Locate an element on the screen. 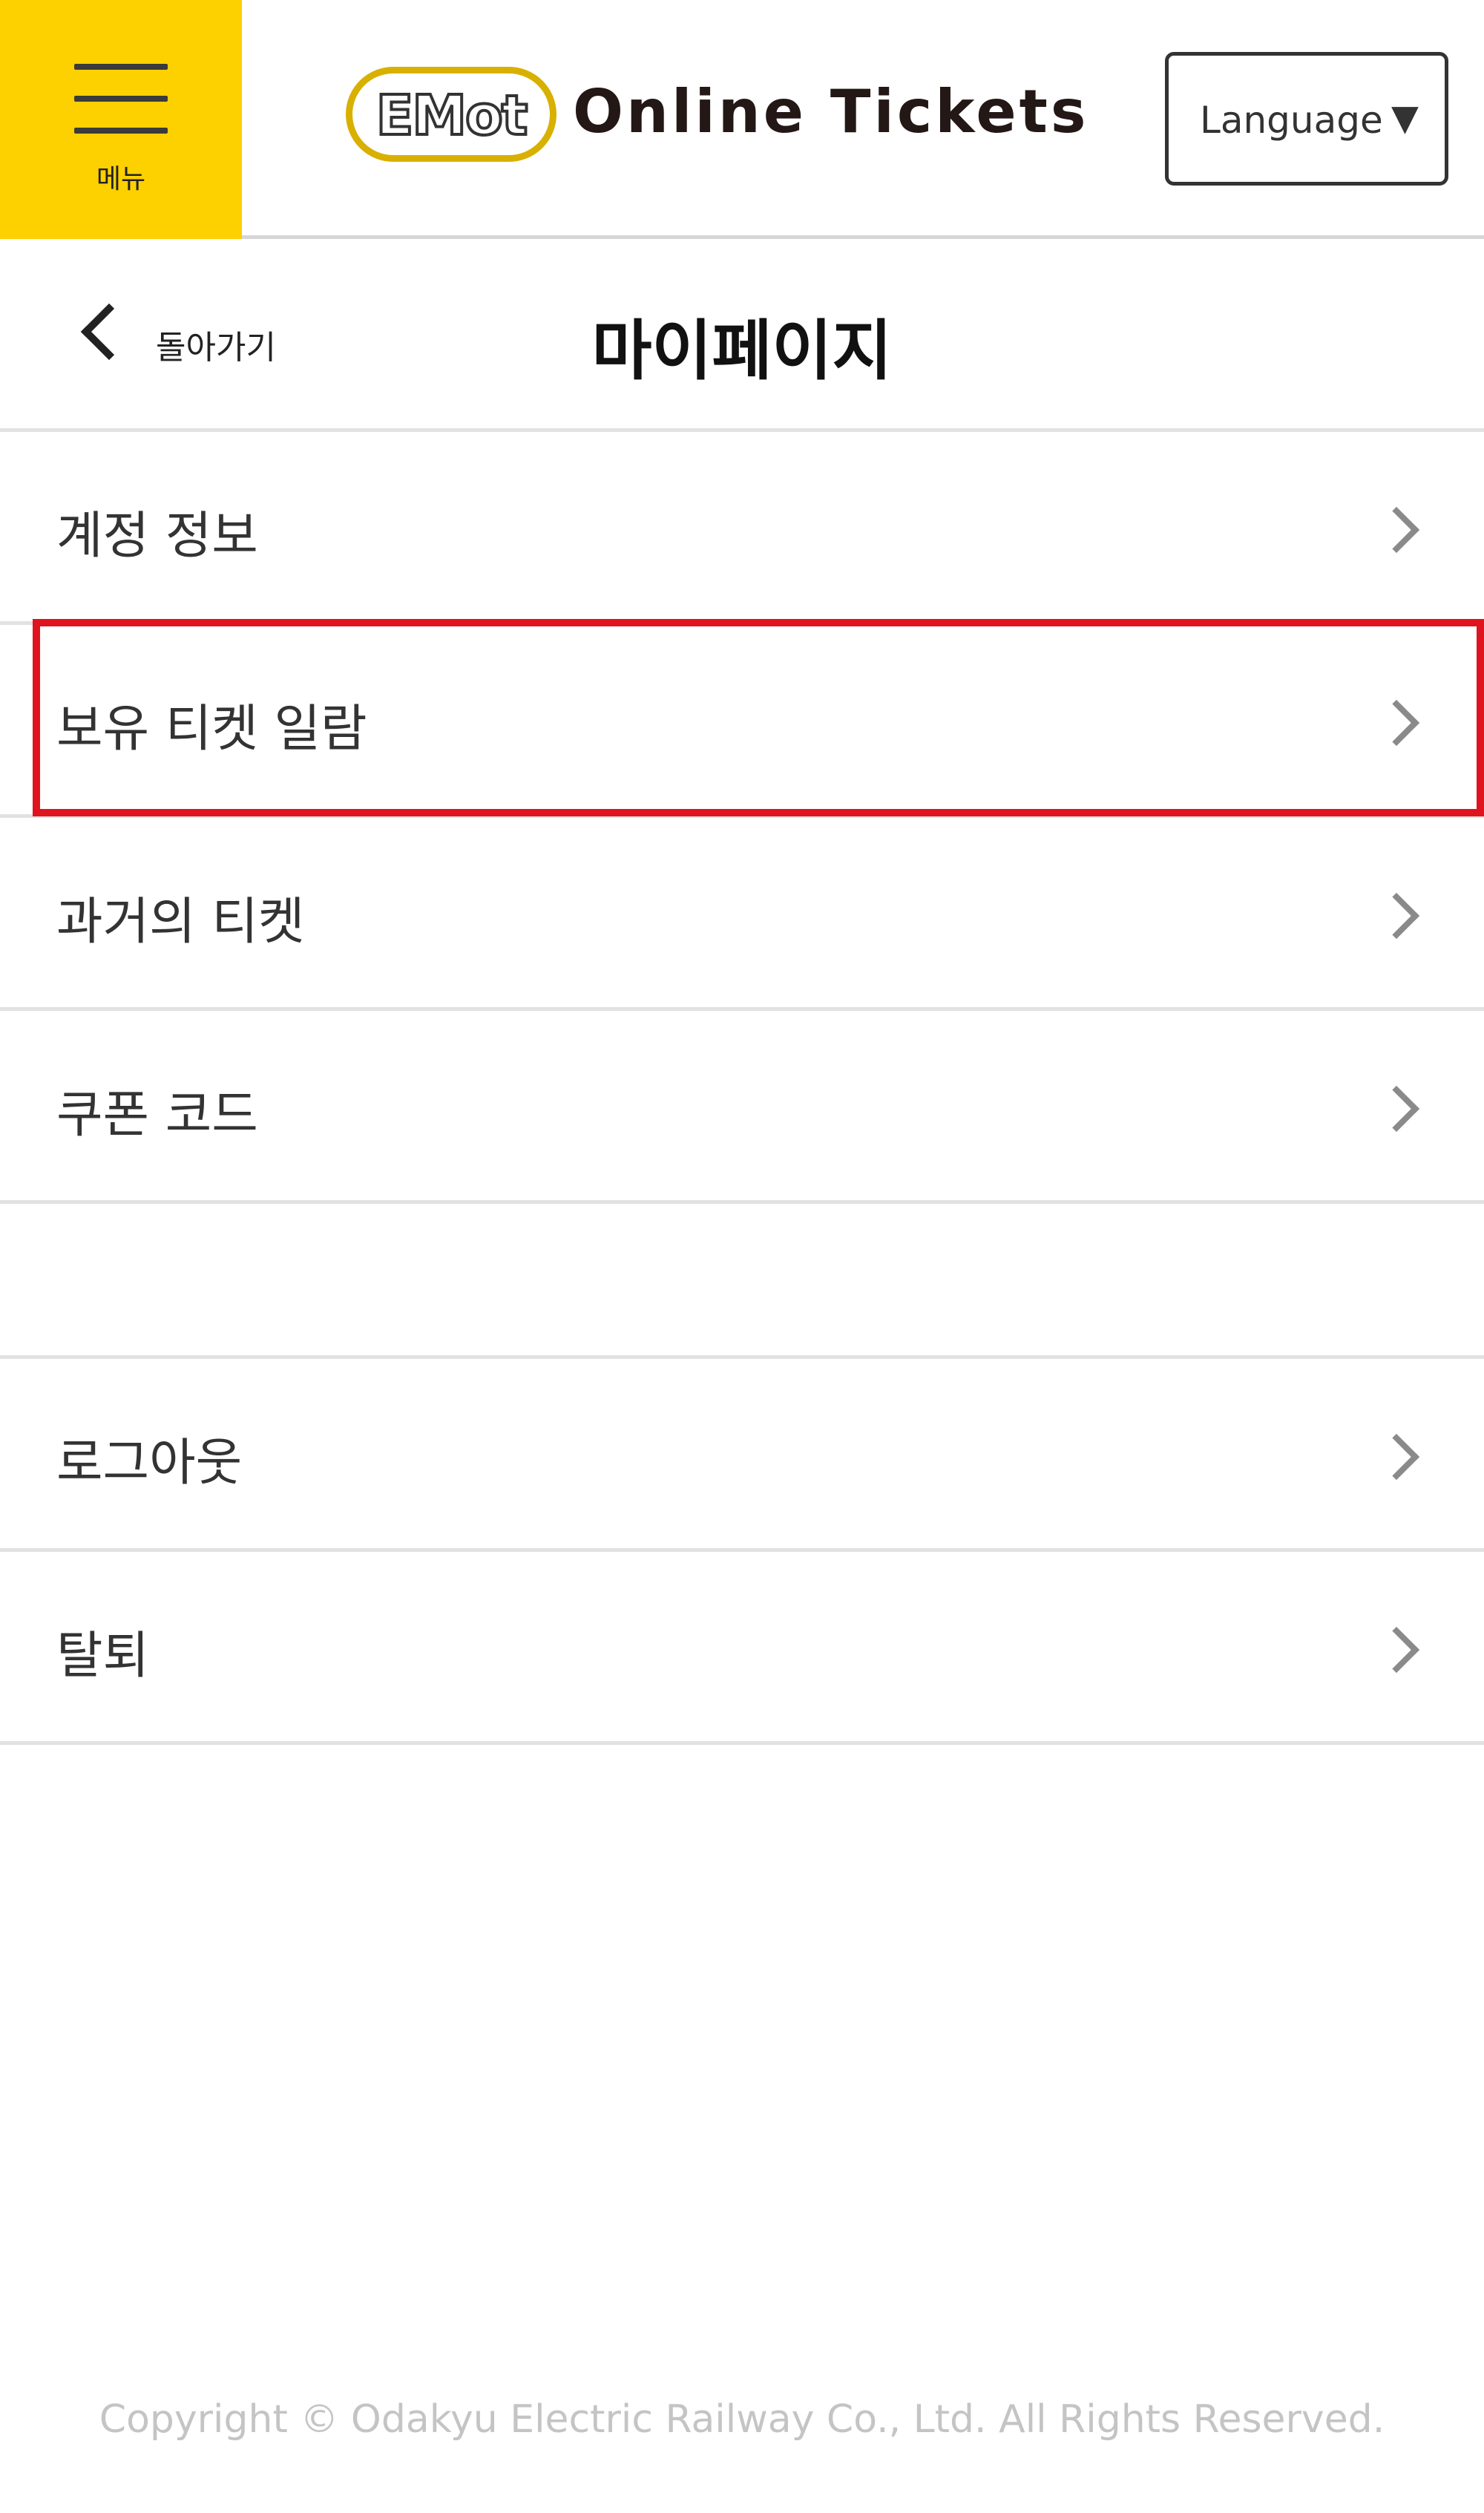  menu-button: 메뉴 is located at coordinates (121, 119).